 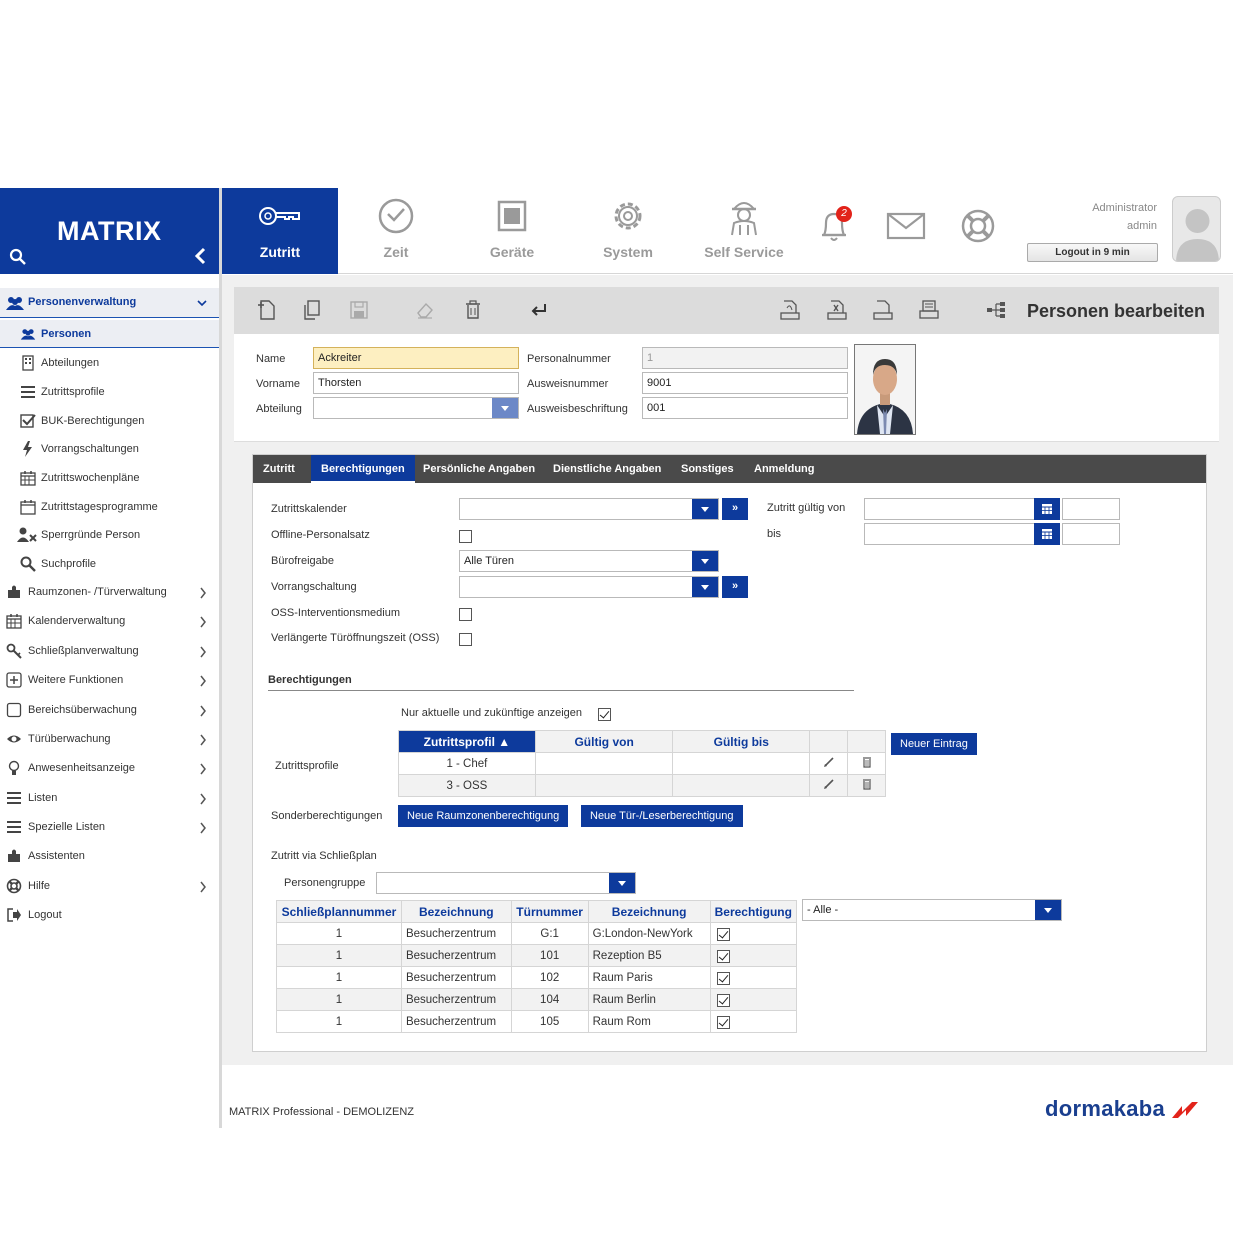 What do you see at coordinates (483, 816) in the screenshot?
I see `new-raumzone-button: Neue Raumzonenberechtigung` at bounding box center [483, 816].